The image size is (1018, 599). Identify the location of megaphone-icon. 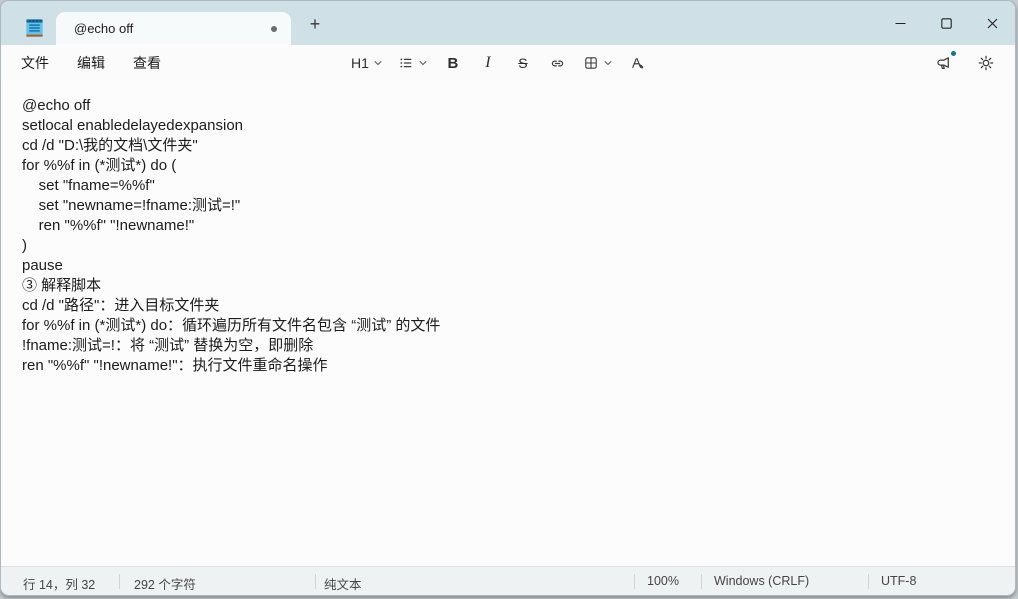
(944, 63).